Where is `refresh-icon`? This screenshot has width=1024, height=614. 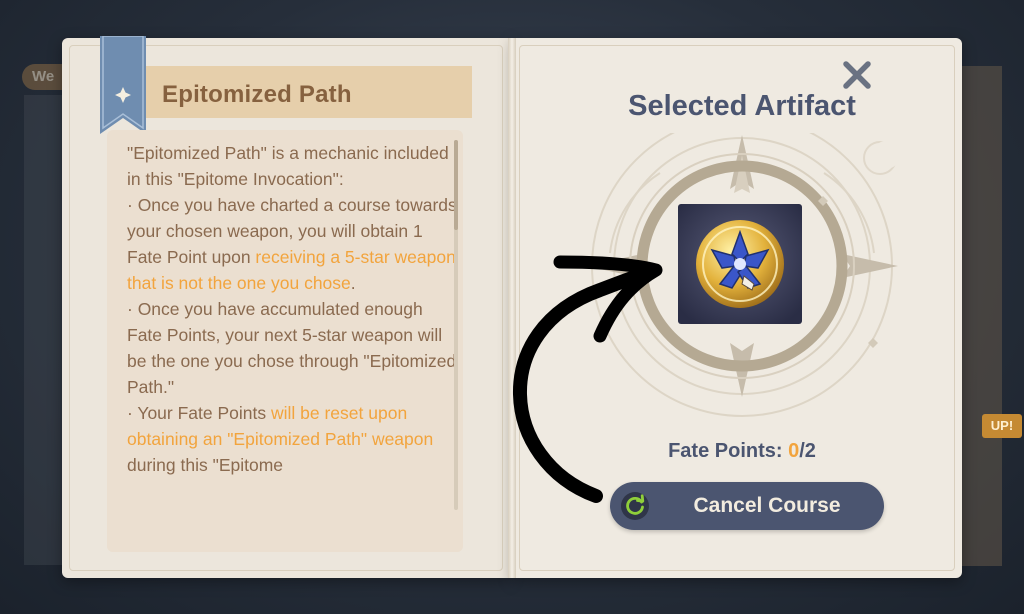 refresh-icon is located at coordinates (635, 506).